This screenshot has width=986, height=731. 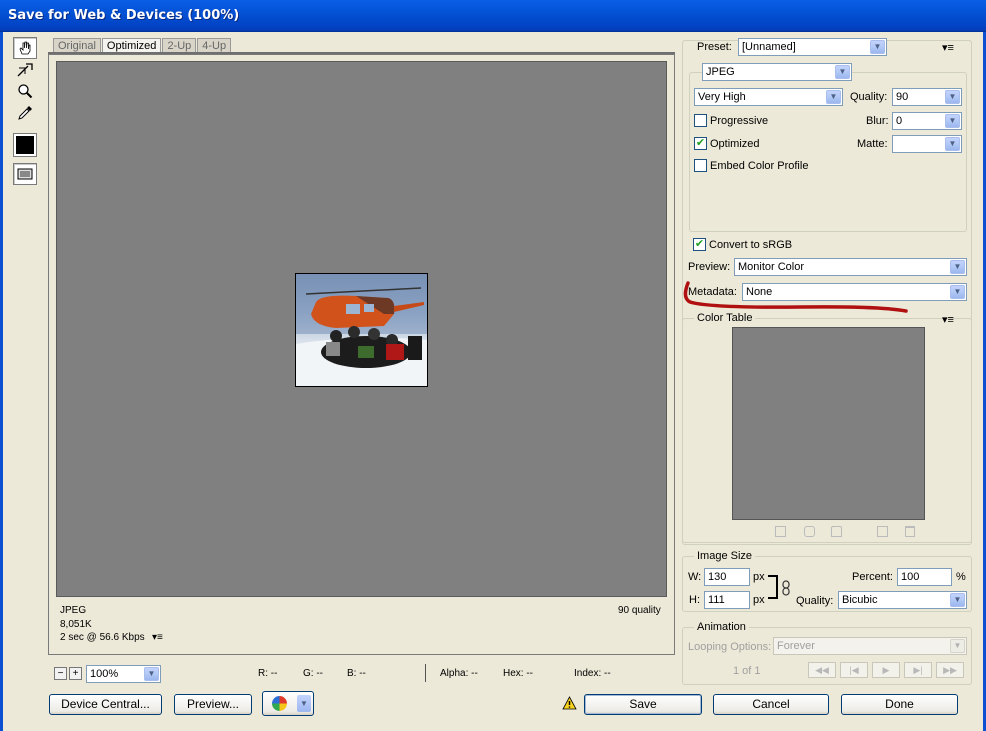 I want to click on preview-select: Monitor Color ▼, so click(x=850, y=267).